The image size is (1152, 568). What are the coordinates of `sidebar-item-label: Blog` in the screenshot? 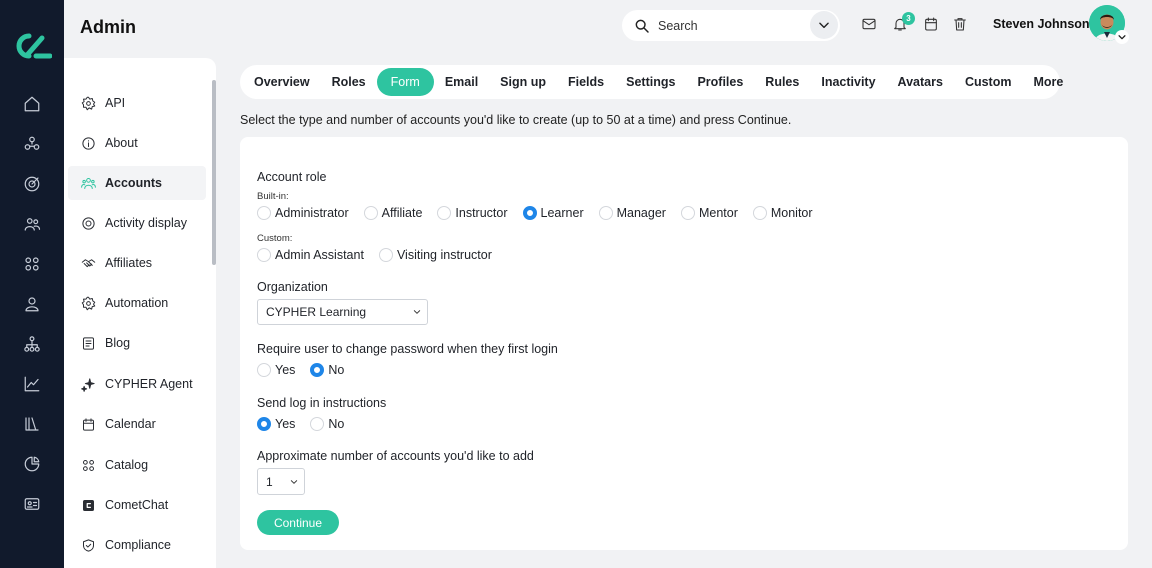 It's located at (118, 343).